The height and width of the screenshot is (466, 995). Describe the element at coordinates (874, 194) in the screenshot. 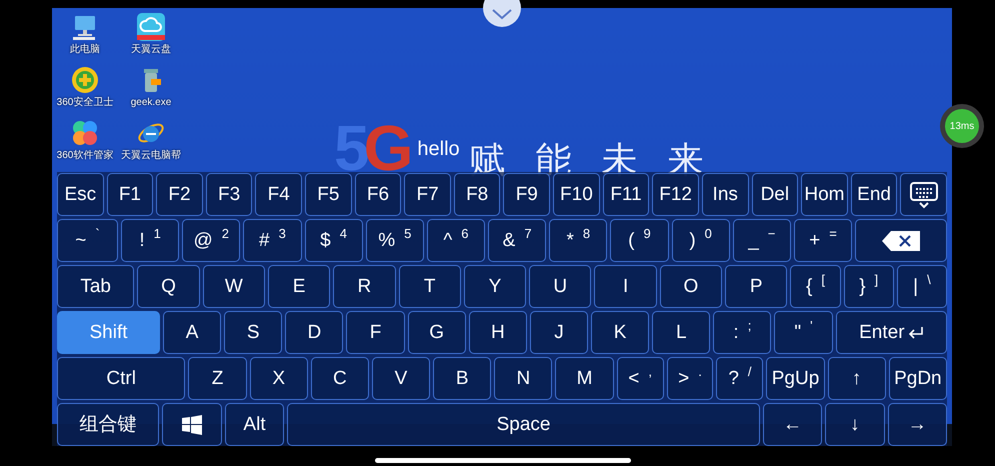

I see `key: End` at that location.